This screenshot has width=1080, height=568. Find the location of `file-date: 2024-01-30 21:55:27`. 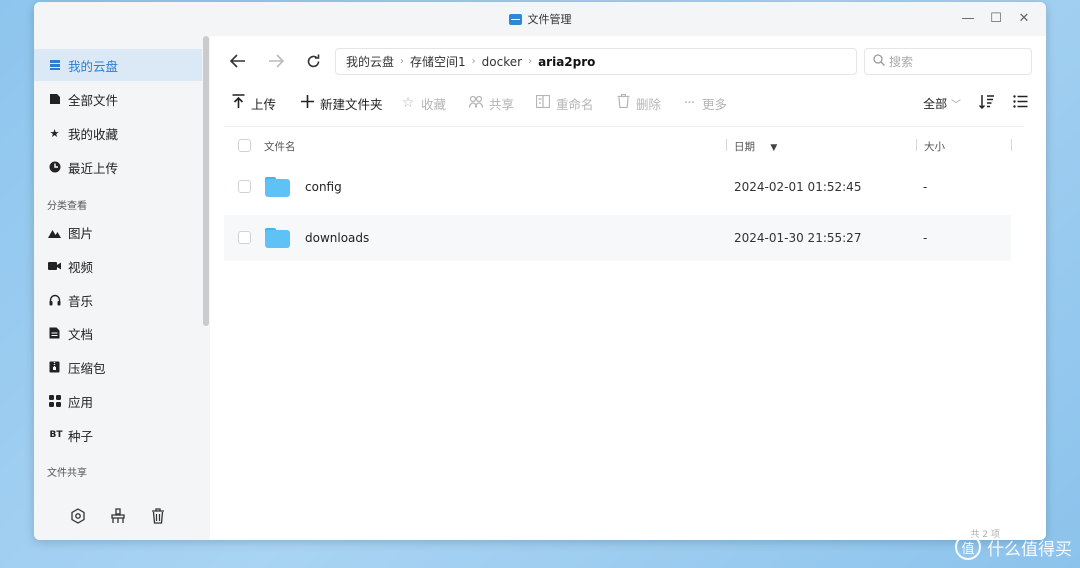

file-date: 2024-01-30 21:55:27 is located at coordinates (798, 238).